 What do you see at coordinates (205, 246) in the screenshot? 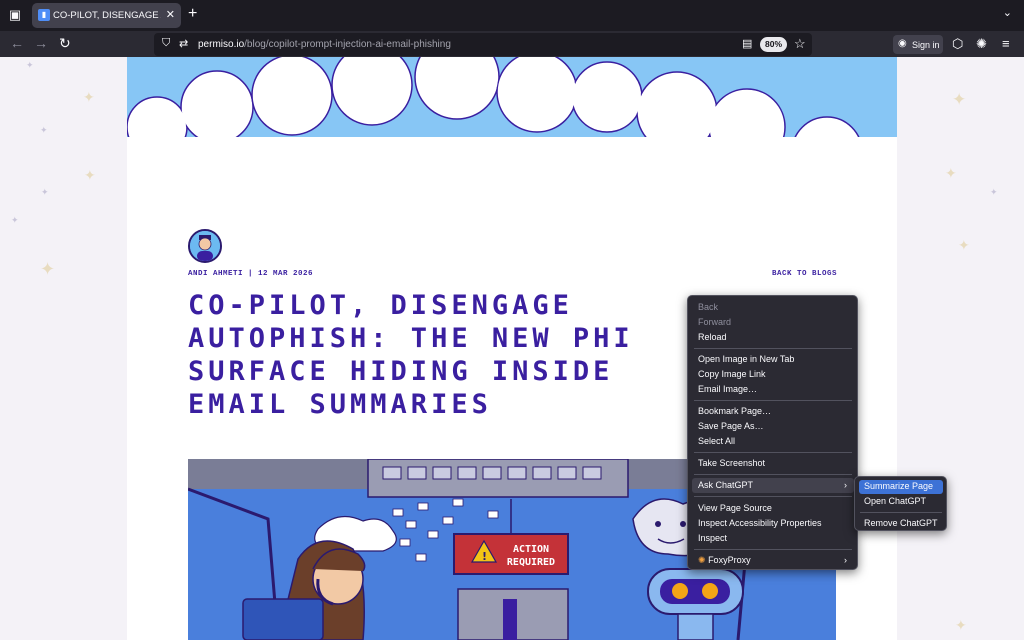
I see `author-avatar` at bounding box center [205, 246].